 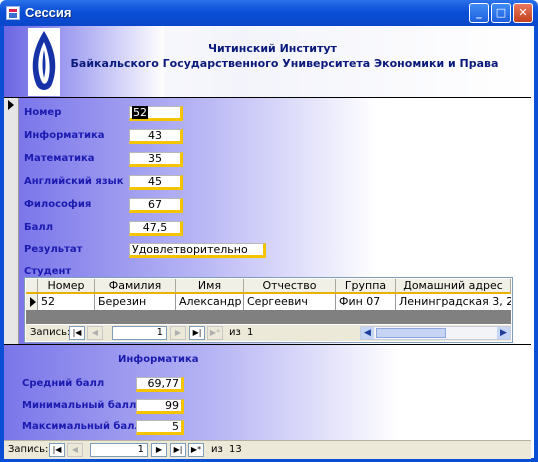 I want to click on scrollbar-thumb, so click(x=411, y=333).